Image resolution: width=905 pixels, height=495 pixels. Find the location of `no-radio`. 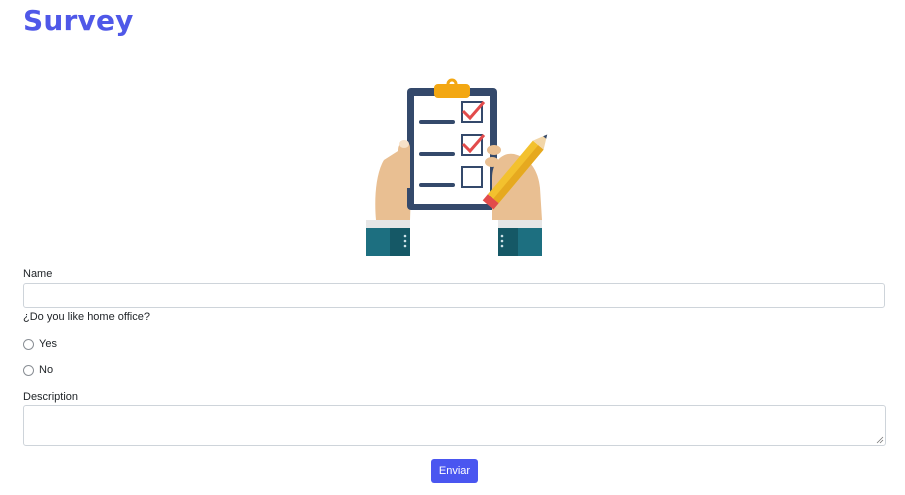

no-radio is located at coordinates (28, 370).